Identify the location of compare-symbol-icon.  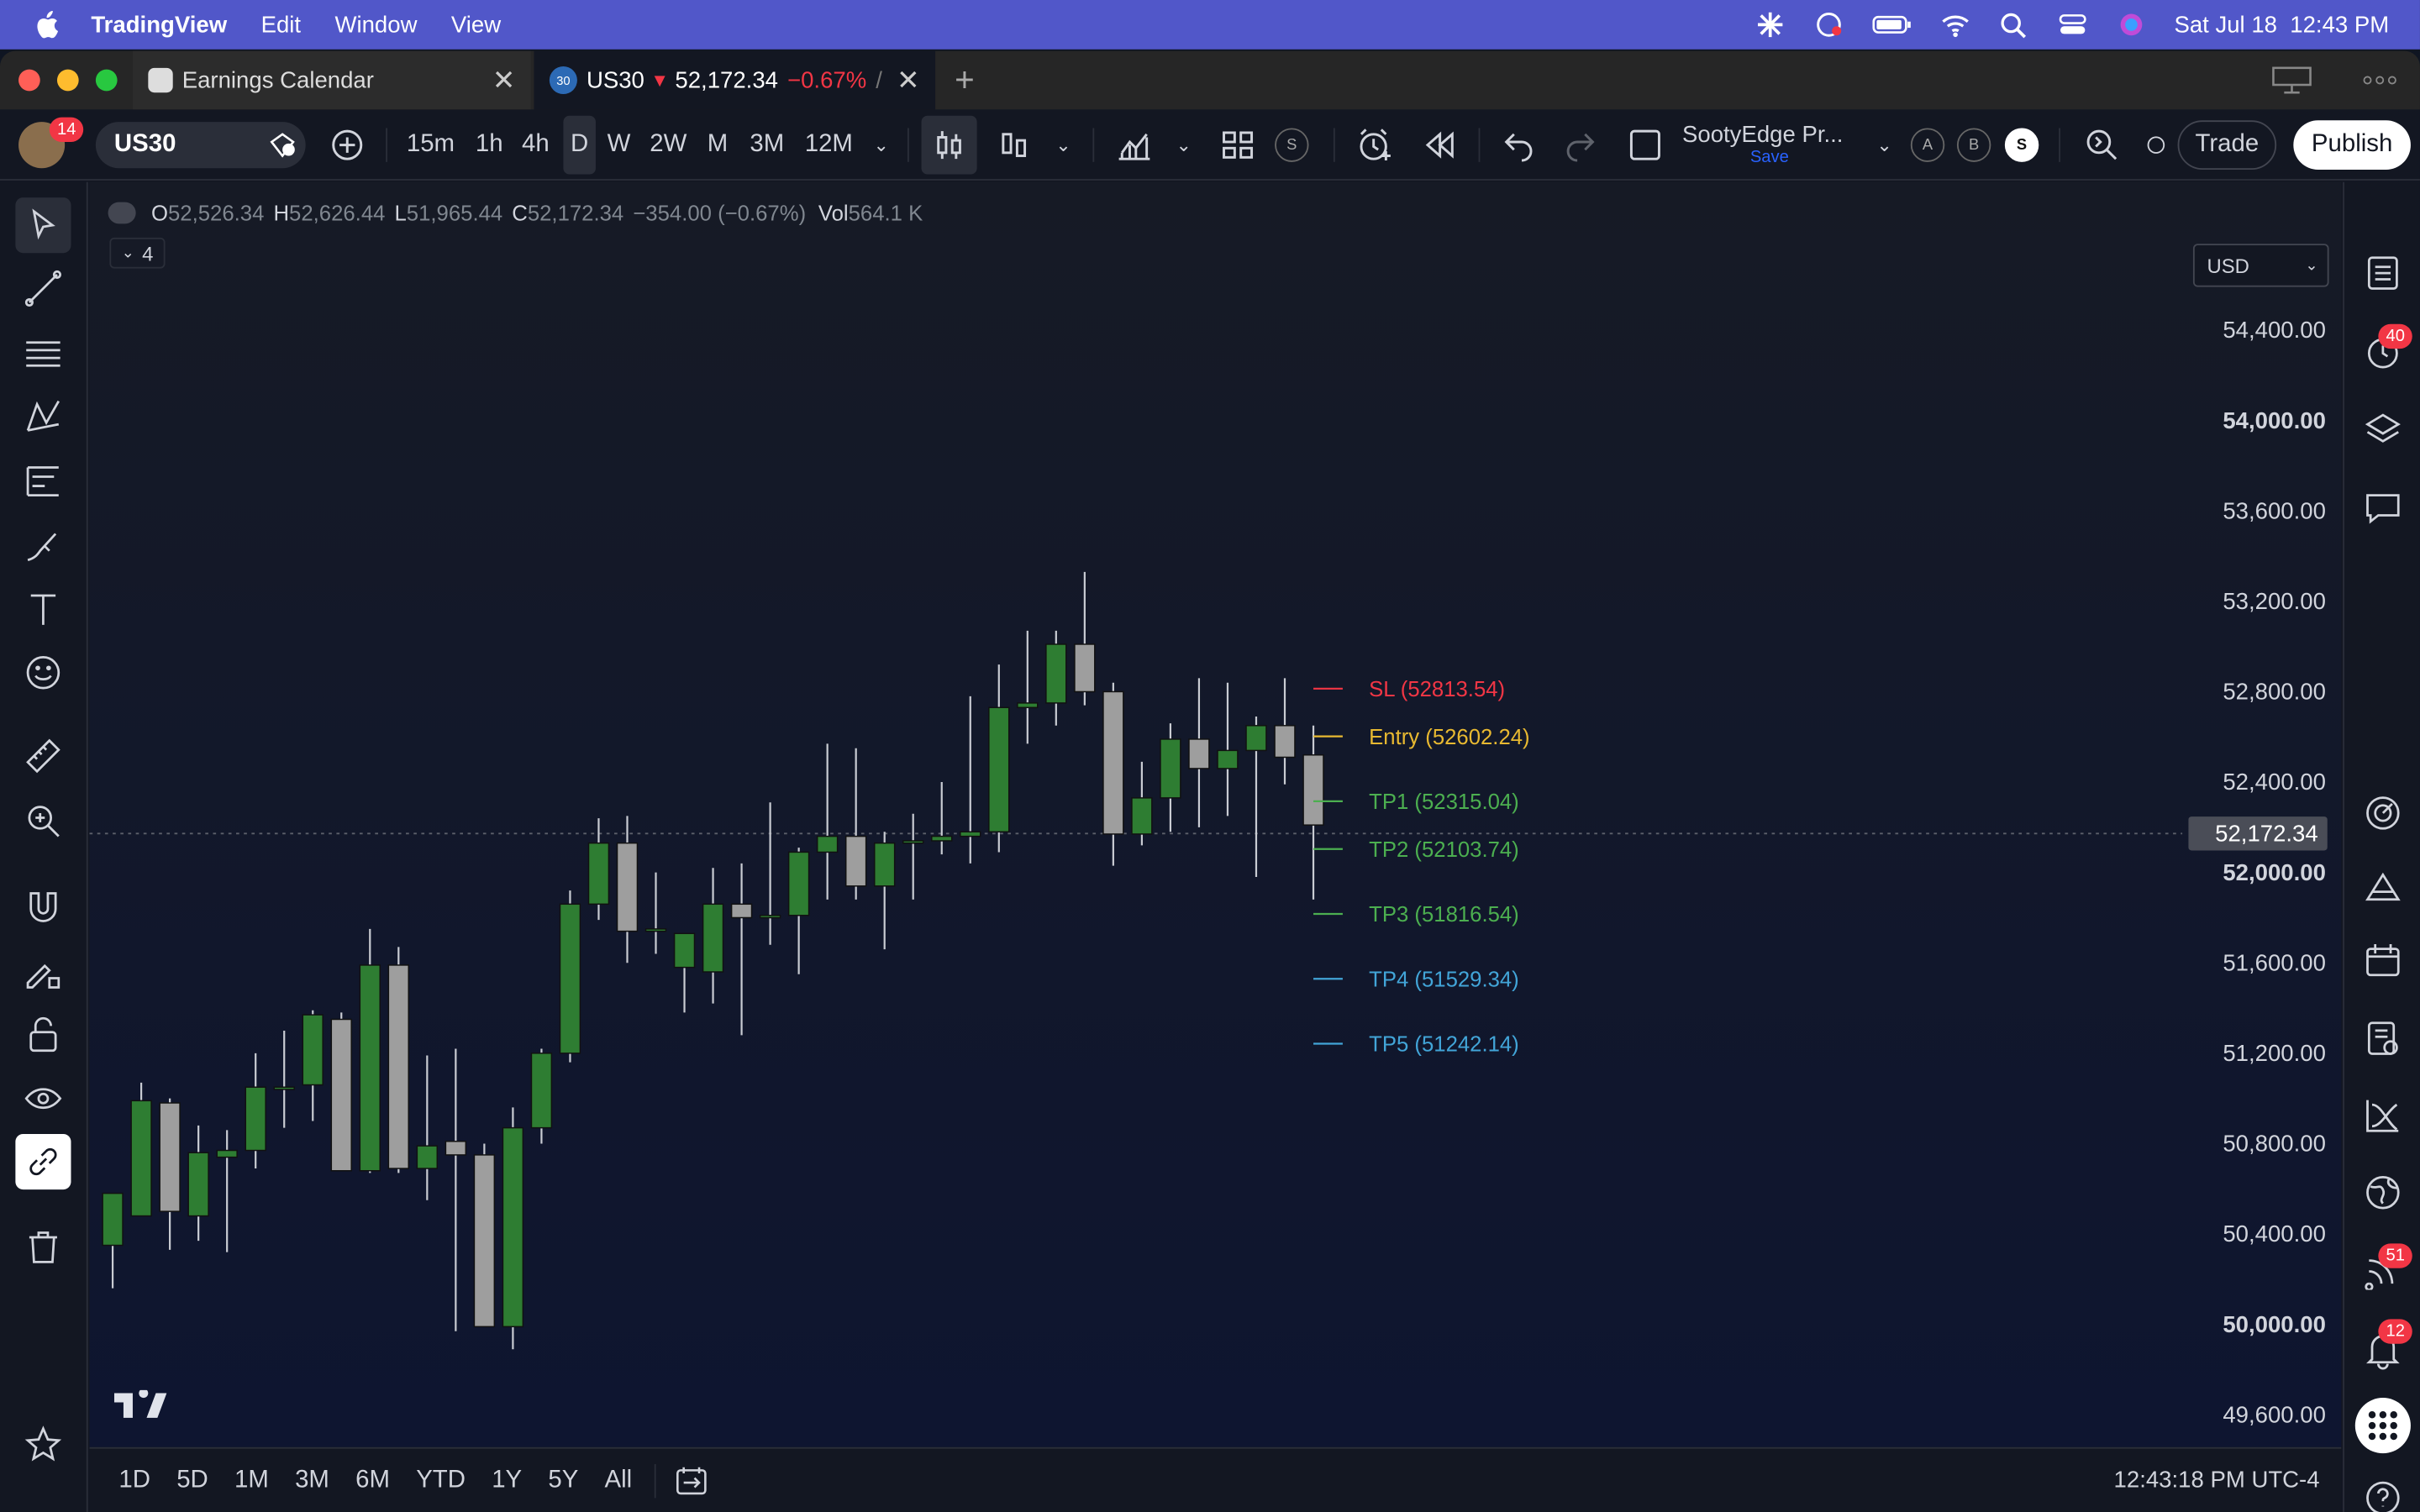
(283, 145).